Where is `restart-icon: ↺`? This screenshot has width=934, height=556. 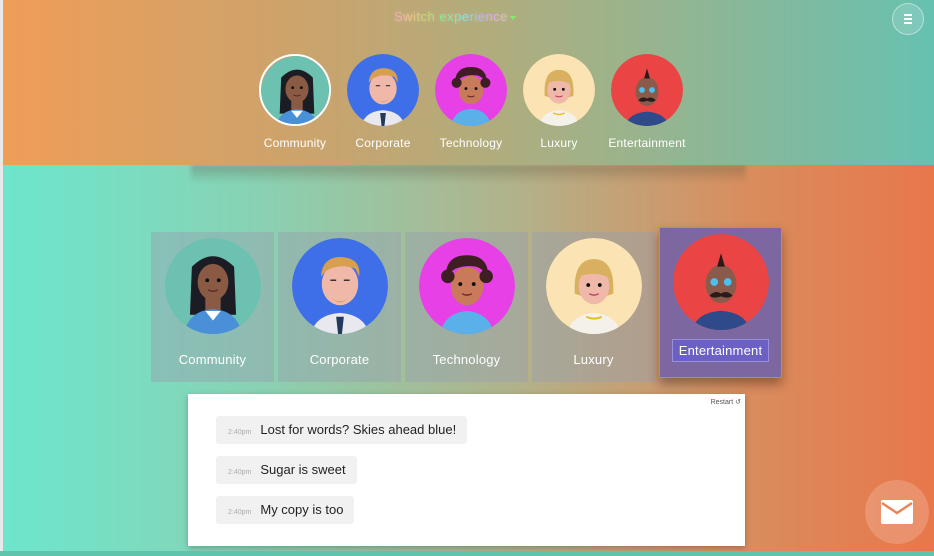
restart-icon: ↺ is located at coordinates (738, 402).